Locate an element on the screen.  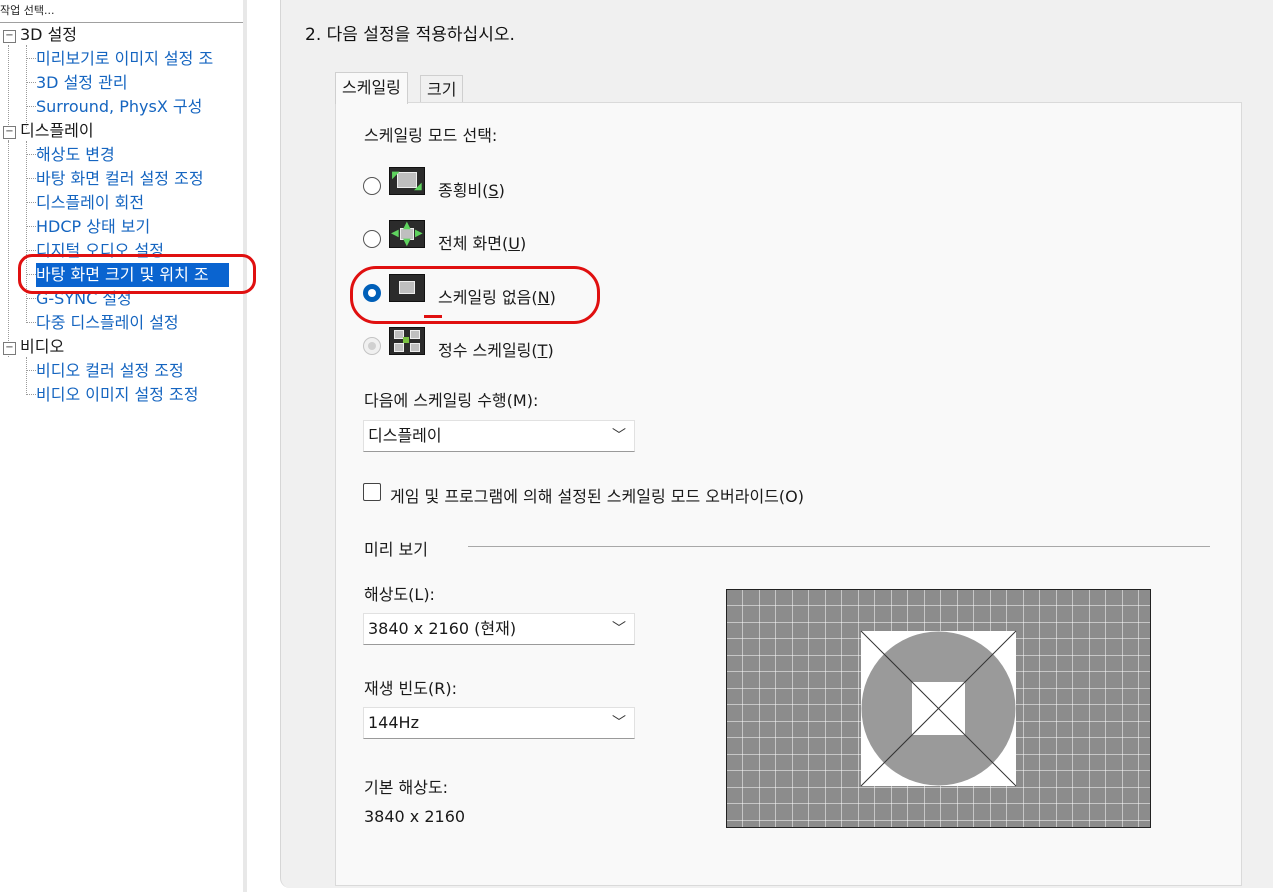
no-scaling-radio is located at coordinates (372, 293).